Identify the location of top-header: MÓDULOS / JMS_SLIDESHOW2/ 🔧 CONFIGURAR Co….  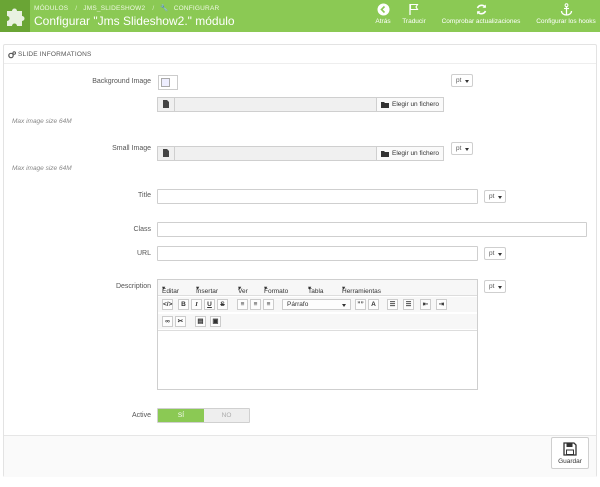
(300, 16).